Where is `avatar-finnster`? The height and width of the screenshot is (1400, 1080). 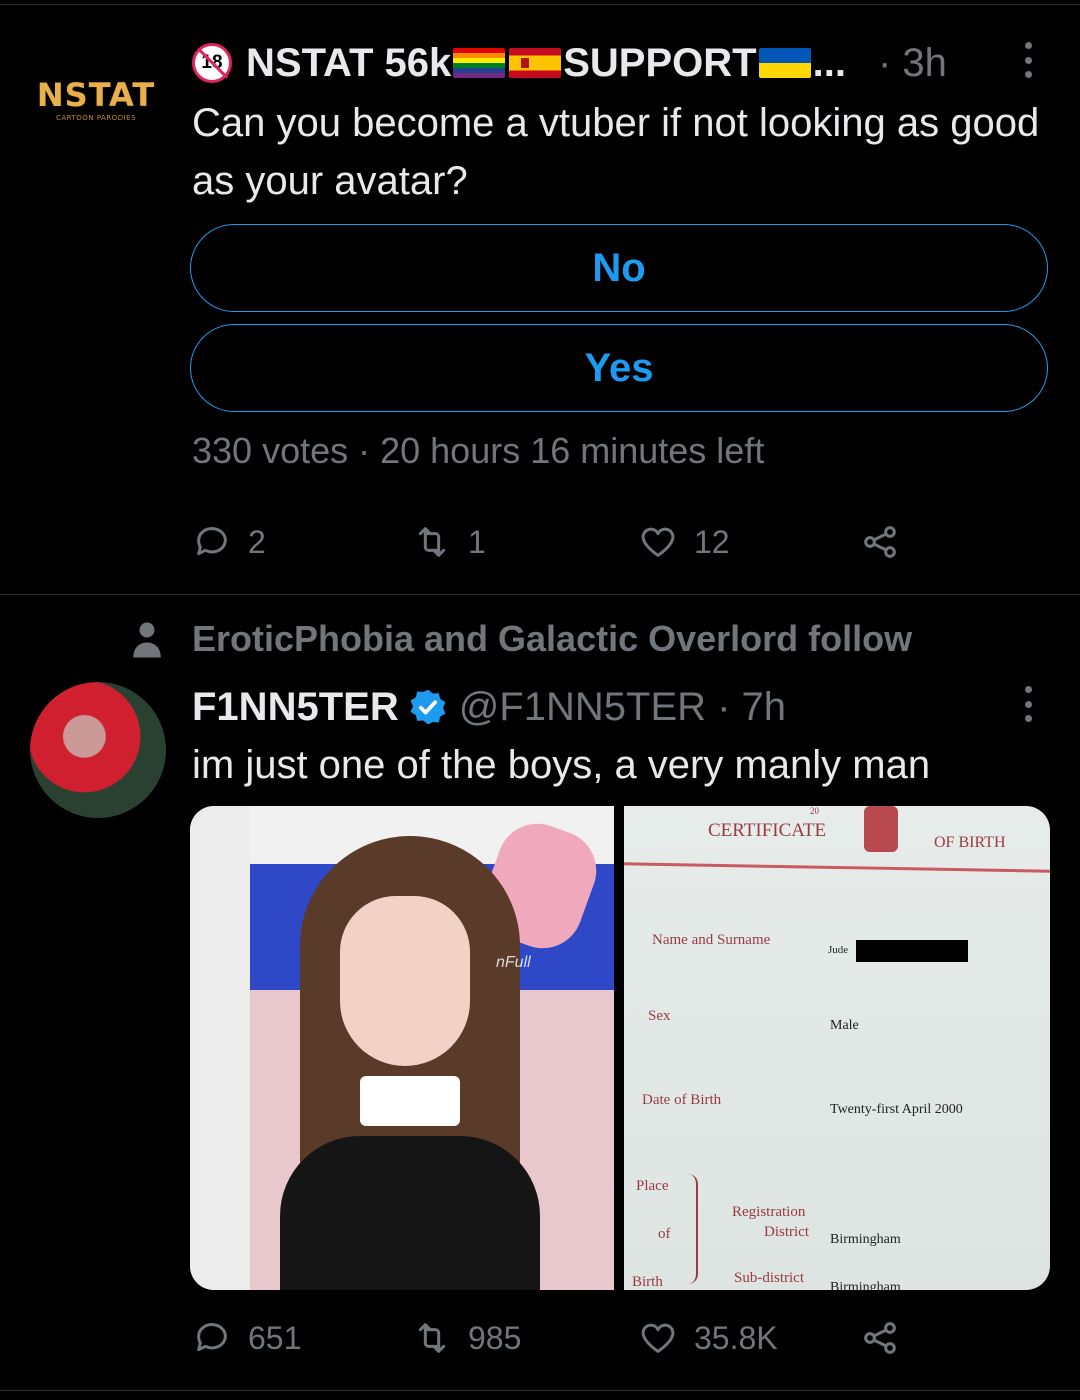 avatar-finnster is located at coordinates (98, 750).